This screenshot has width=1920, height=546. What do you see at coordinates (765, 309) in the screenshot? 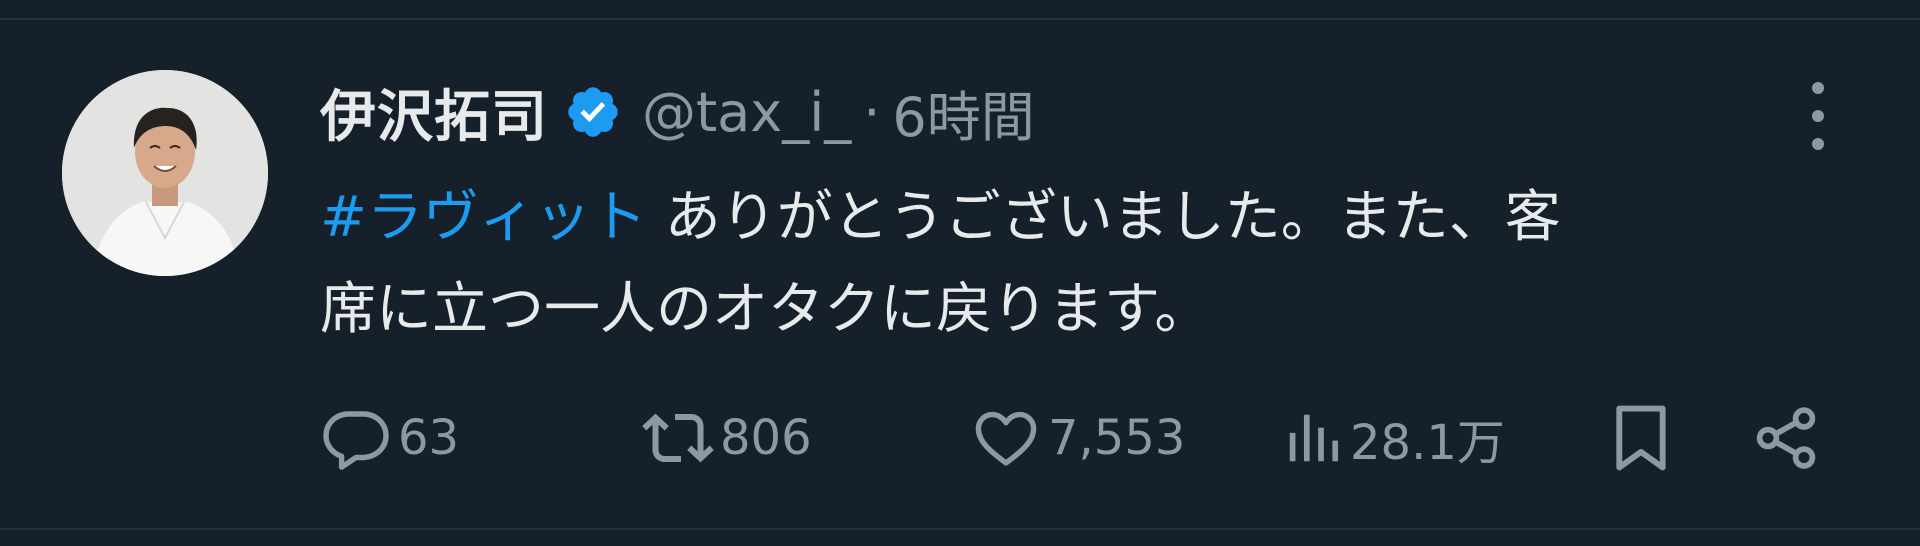
I see `tweet-text-line-2: 席に立つ一人のオタクに戻ります。` at bounding box center [765, 309].